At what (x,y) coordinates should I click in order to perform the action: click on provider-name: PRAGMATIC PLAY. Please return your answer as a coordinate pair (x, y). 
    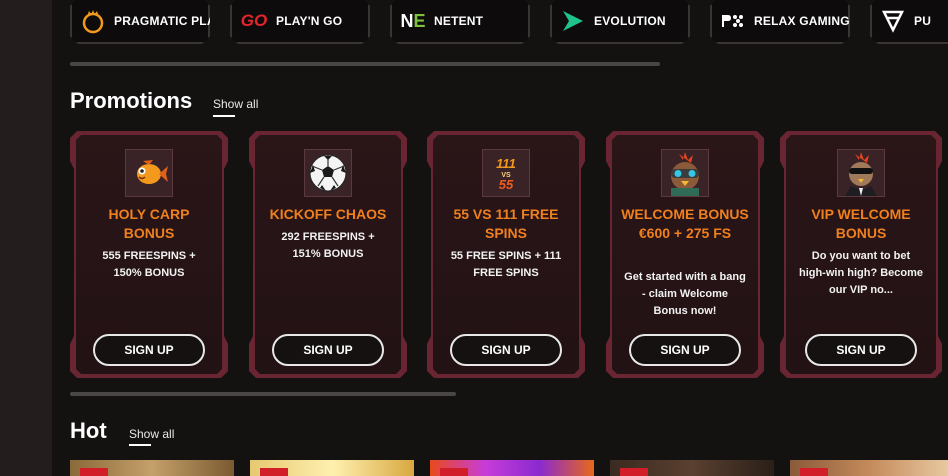
    Looking at the image, I should click on (168, 21).